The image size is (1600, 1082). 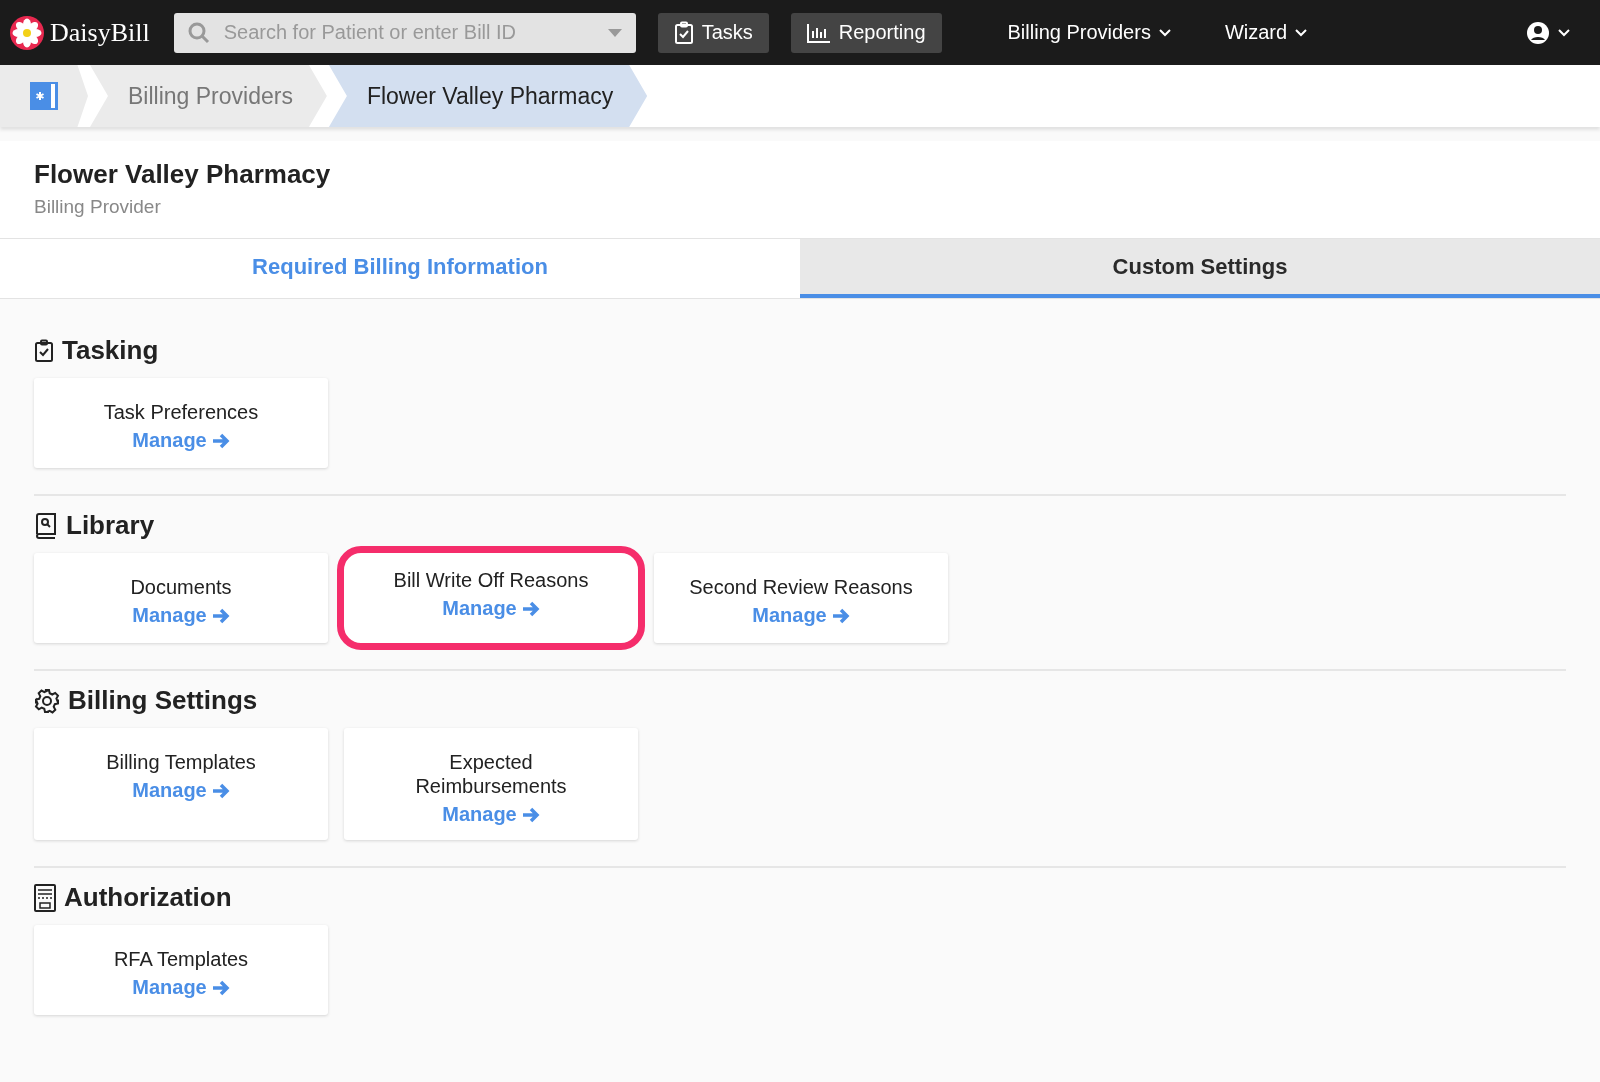 I want to click on card-title: RFA Templates, so click(x=181, y=959).